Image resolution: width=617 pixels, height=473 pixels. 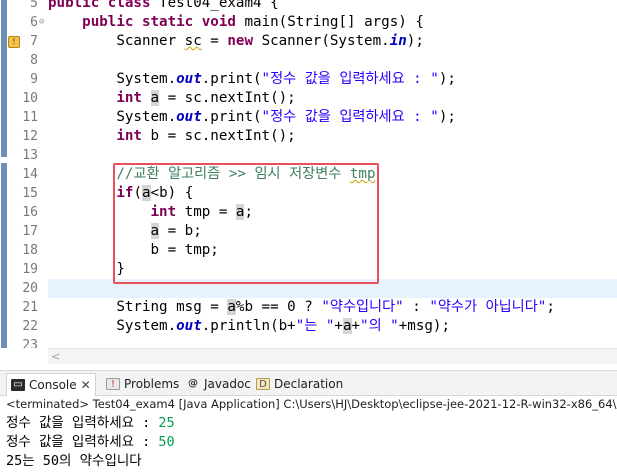 What do you see at coordinates (30, 117) in the screenshot?
I see `line-number: 11` at bounding box center [30, 117].